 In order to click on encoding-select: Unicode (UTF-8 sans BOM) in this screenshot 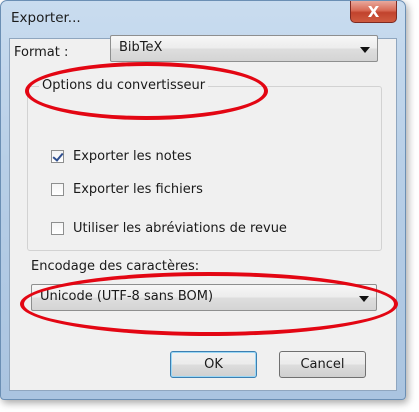, I will do `click(204, 297)`.